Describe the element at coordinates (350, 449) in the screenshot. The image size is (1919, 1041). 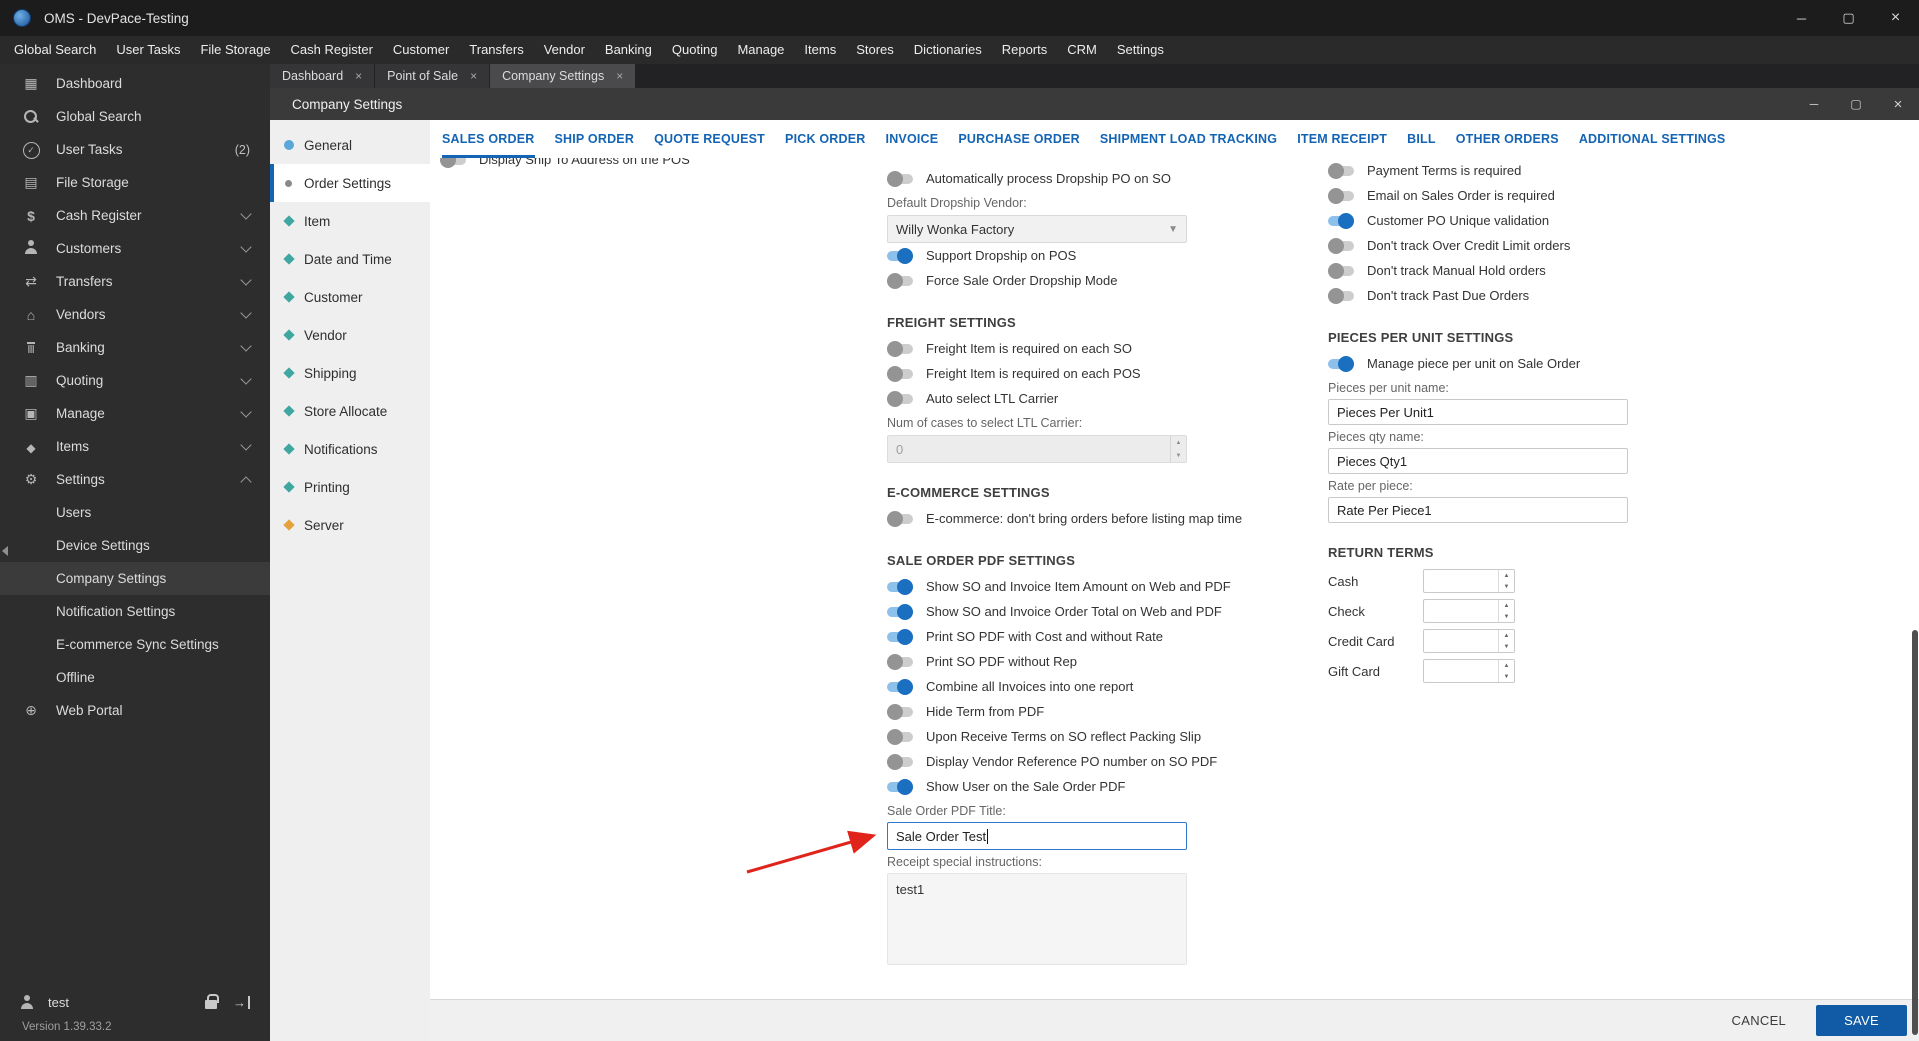
I see `settings-nav-item-notifications: Notifications` at that location.